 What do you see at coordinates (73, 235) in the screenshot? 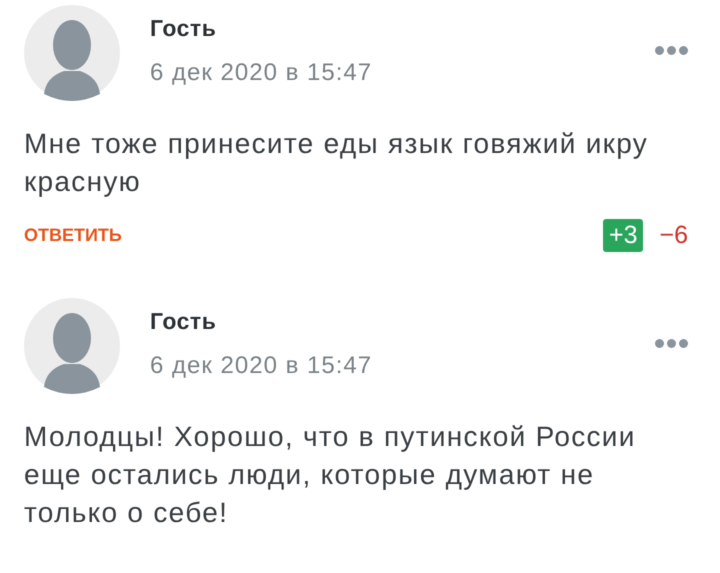
I see `reply-link: ОТВЕТИТЬ` at bounding box center [73, 235].